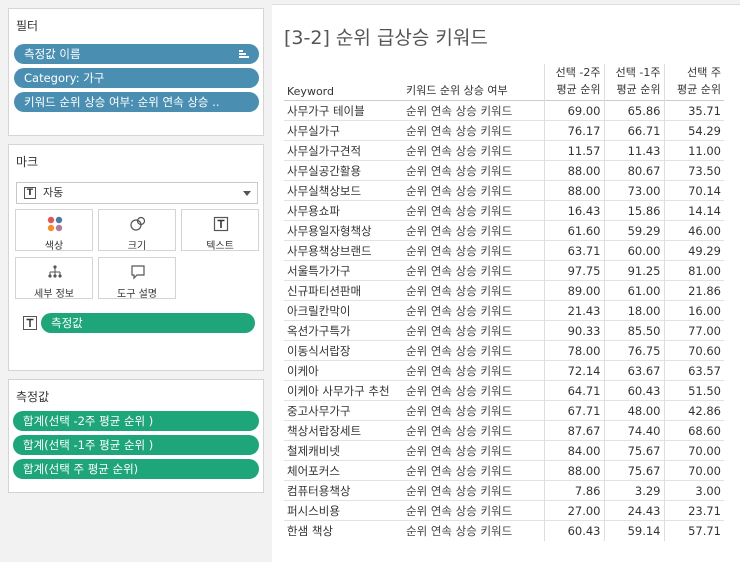 The image size is (740, 562). I want to click on table-row: 사무용쇼파 순위 연속 상승 키워드 16.43 15.86 14.14, so click(504, 210).